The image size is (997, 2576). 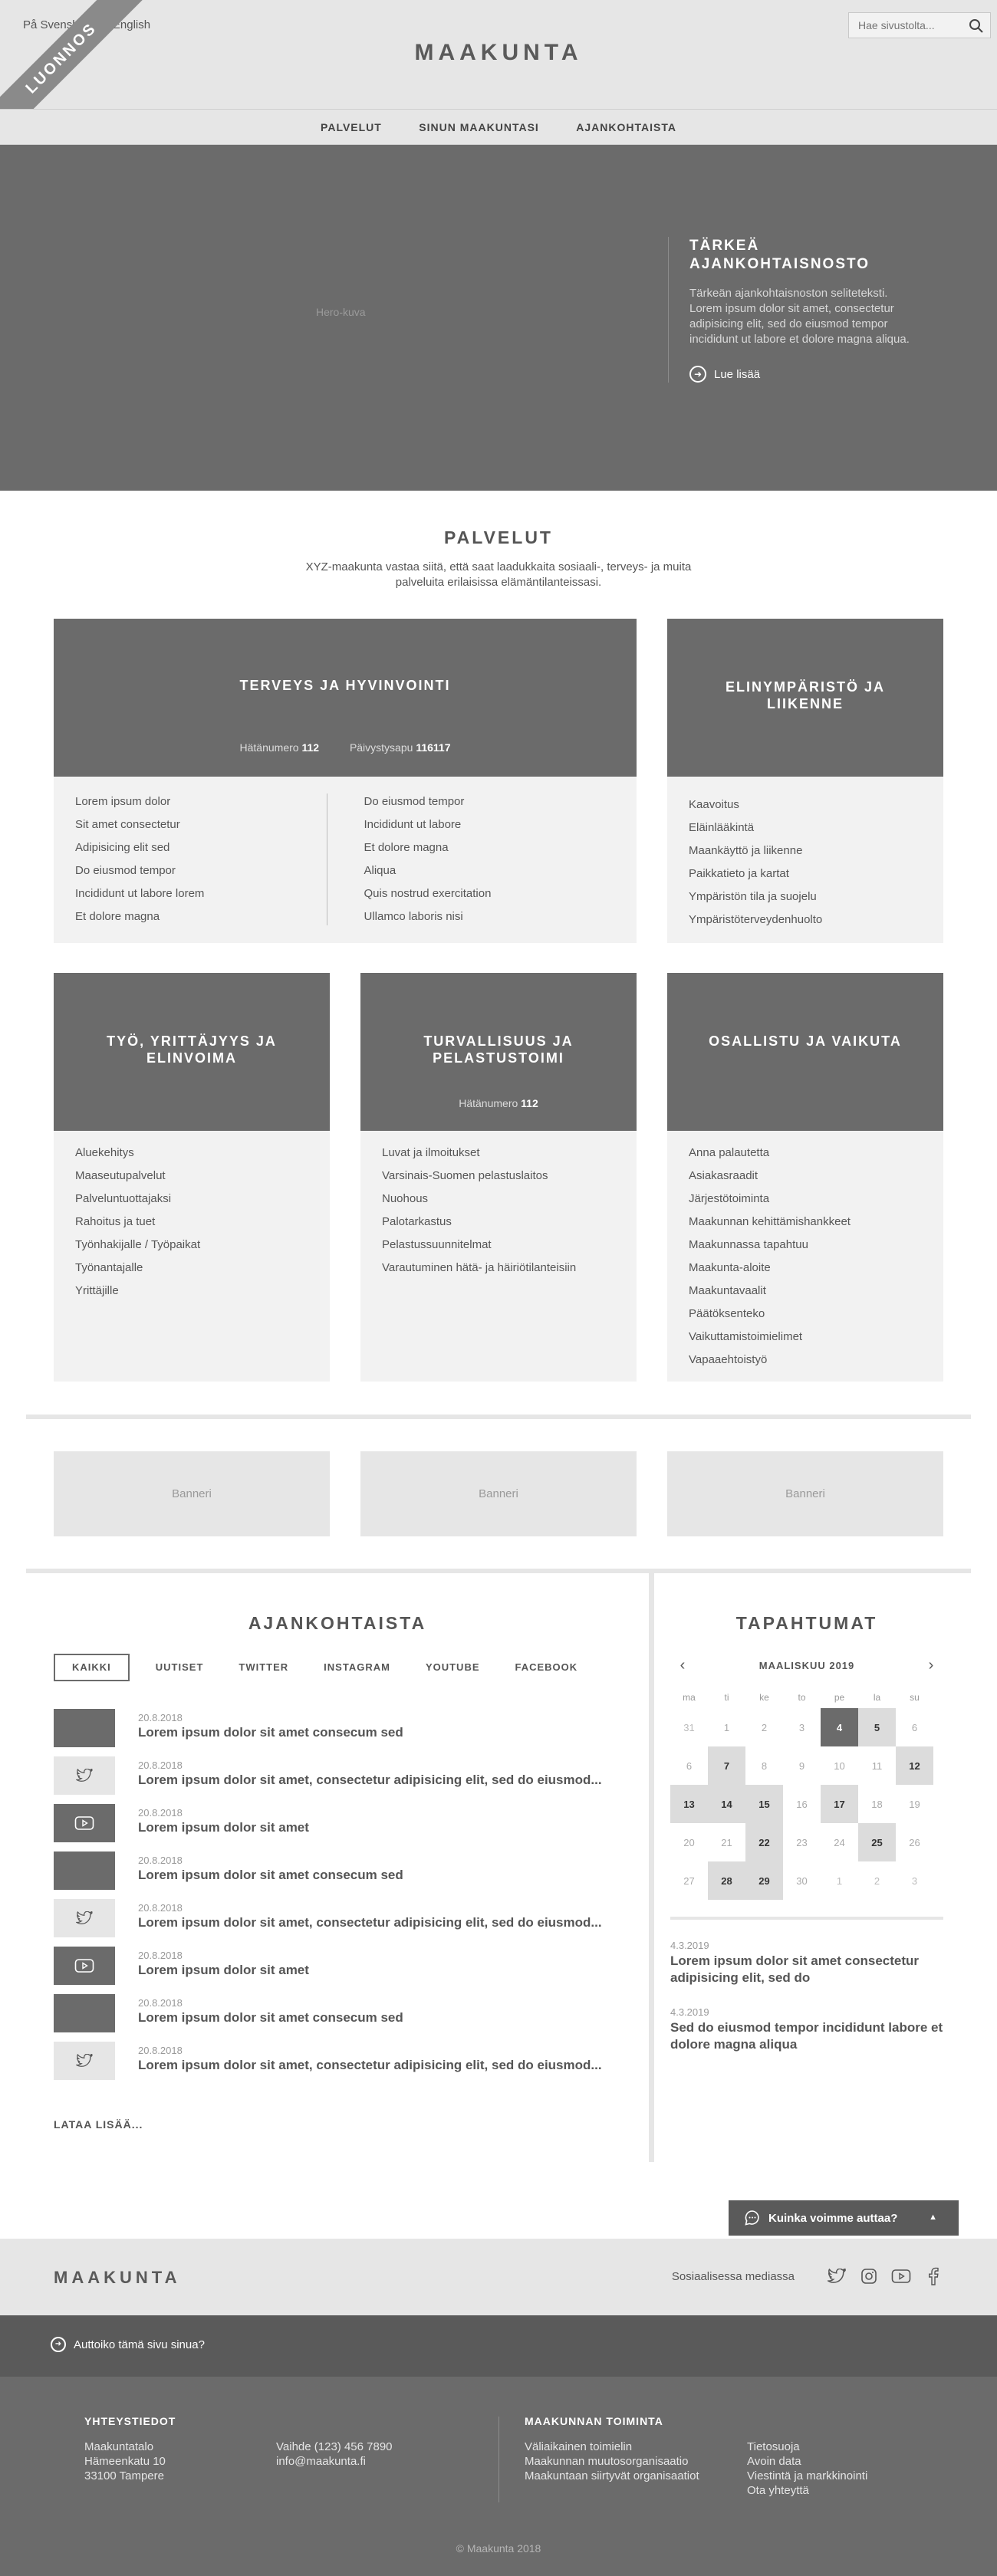 I want to click on nav-item-your-region: SINUN MAAKUNTASI, so click(x=479, y=128).